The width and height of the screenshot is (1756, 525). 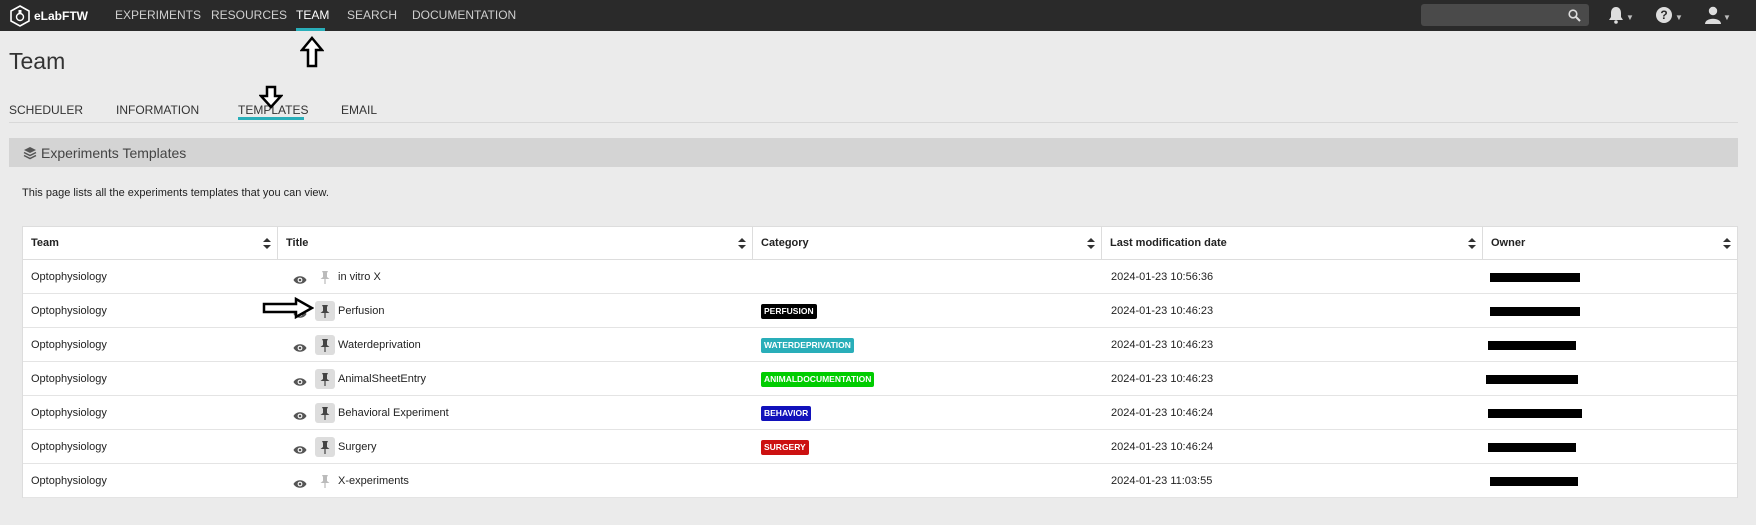 I want to click on brand: eLabFTW, so click(x=48, y=16).